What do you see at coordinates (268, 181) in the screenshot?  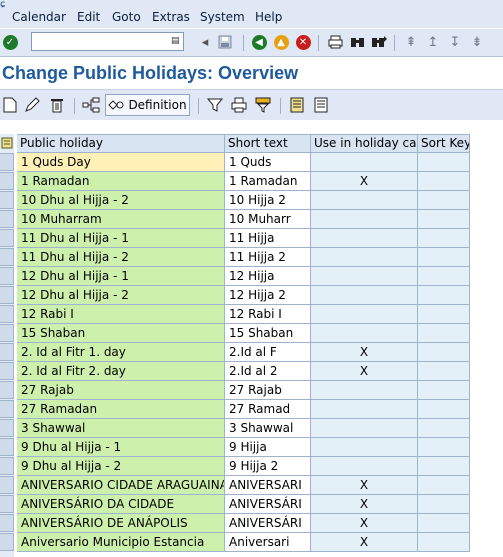 I see `short-text-cell: 1 Ramadan` at bounding box center [268, 181].